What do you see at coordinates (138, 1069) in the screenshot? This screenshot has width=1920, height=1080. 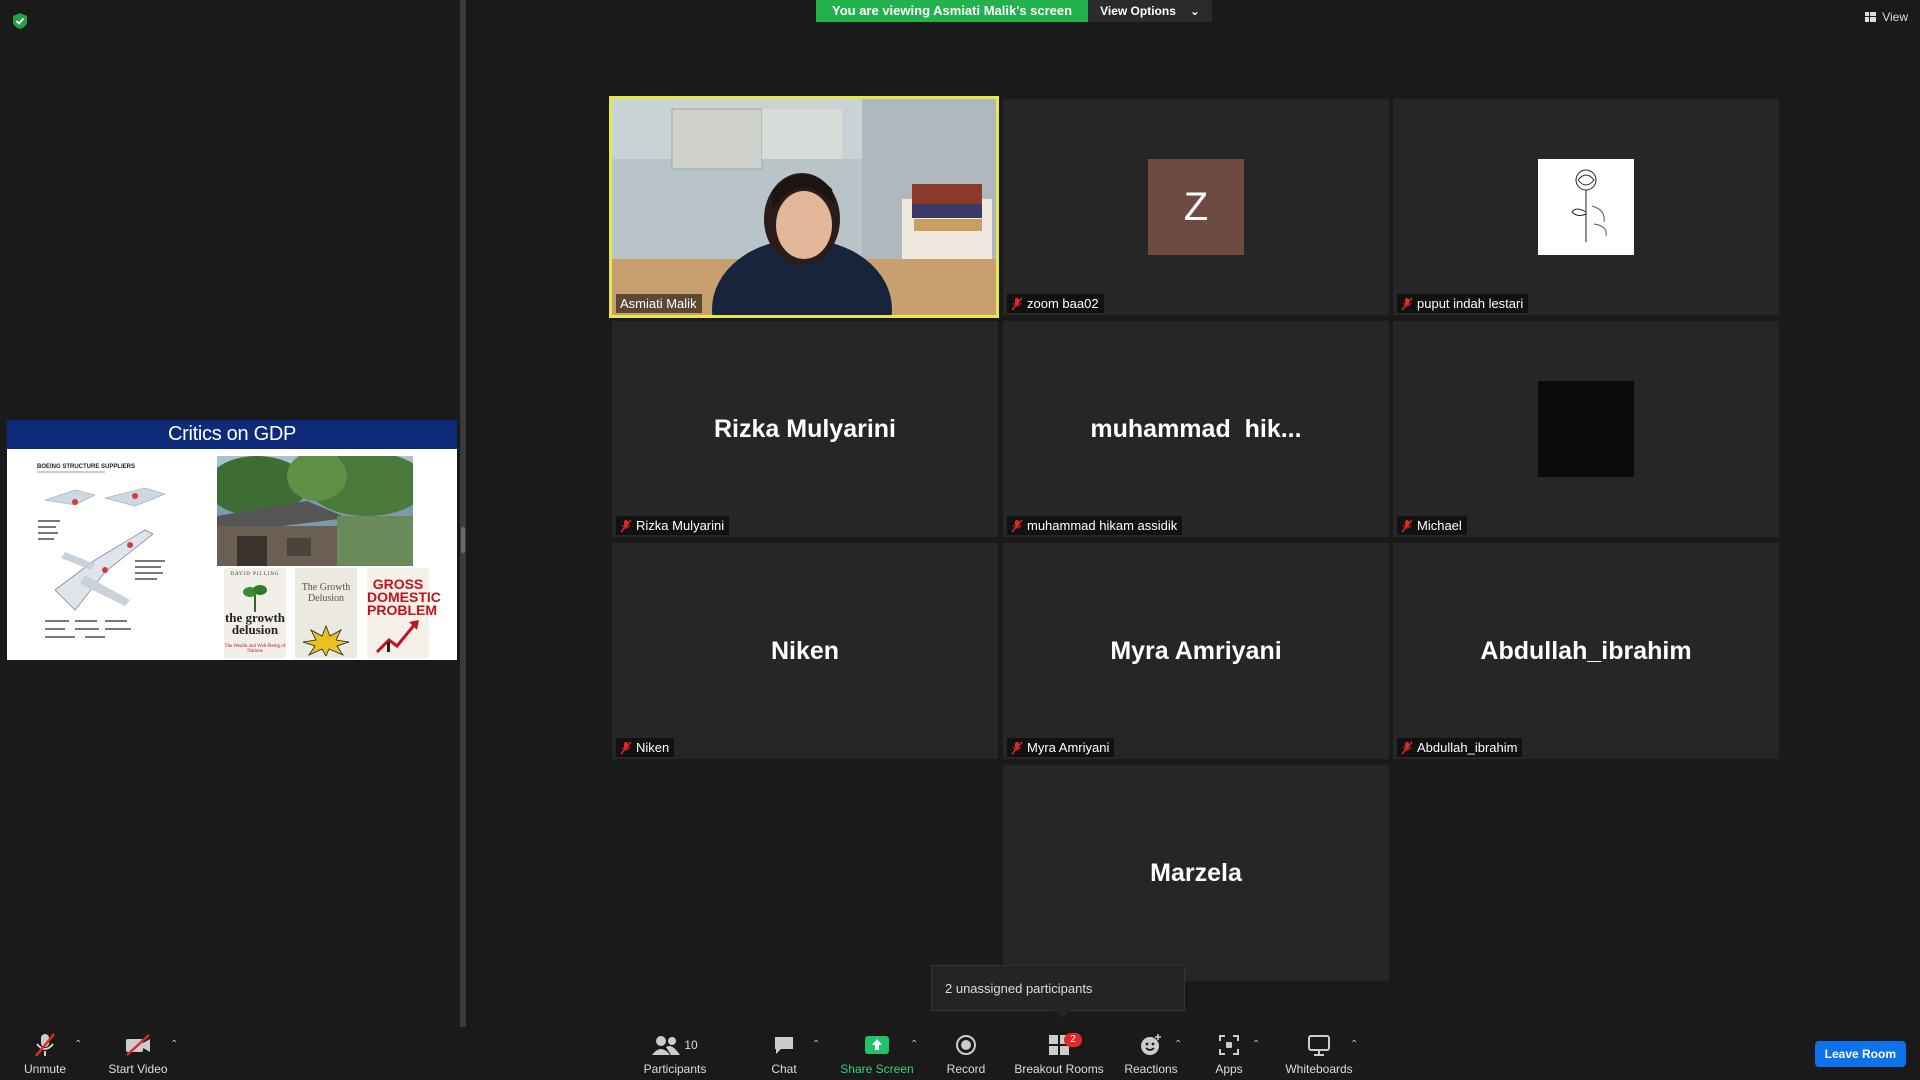 I see `start-video-label: Start Video` at bounding box center [138, 1069].